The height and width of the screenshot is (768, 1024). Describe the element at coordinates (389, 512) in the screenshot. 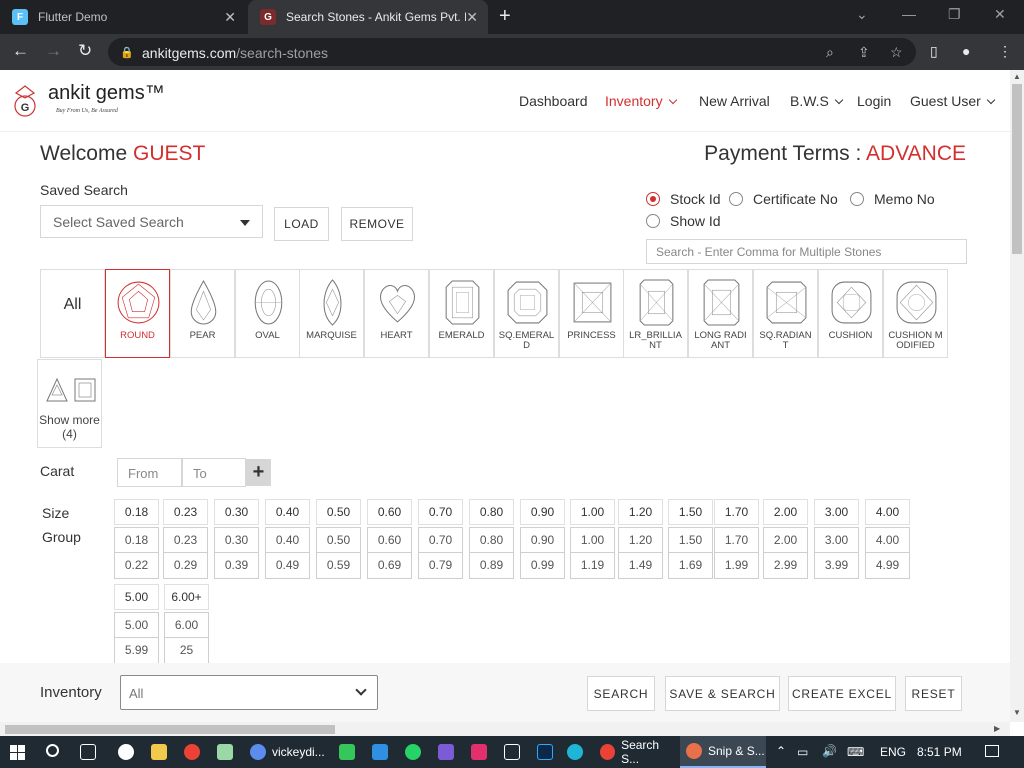

I see `size-group-button: 0.60` at that location.